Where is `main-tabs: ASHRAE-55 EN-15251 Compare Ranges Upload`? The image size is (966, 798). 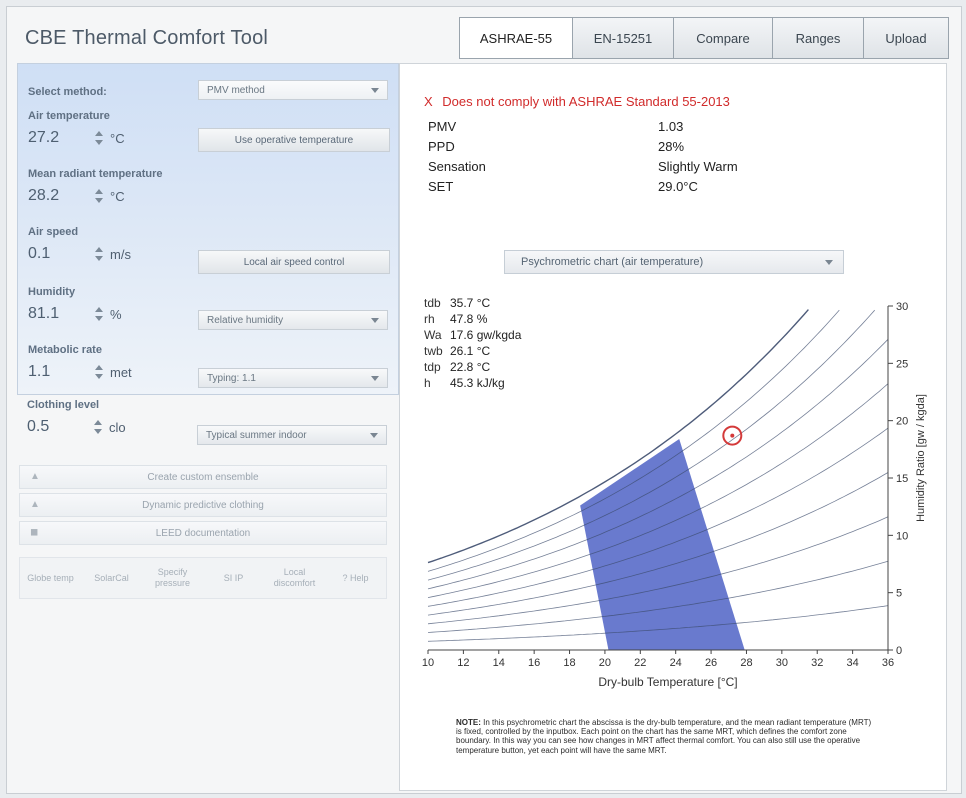
main-tabs: ASHRAE-55 EN-15251 Compare Ranges Upload is located at coordinates (704, 38).